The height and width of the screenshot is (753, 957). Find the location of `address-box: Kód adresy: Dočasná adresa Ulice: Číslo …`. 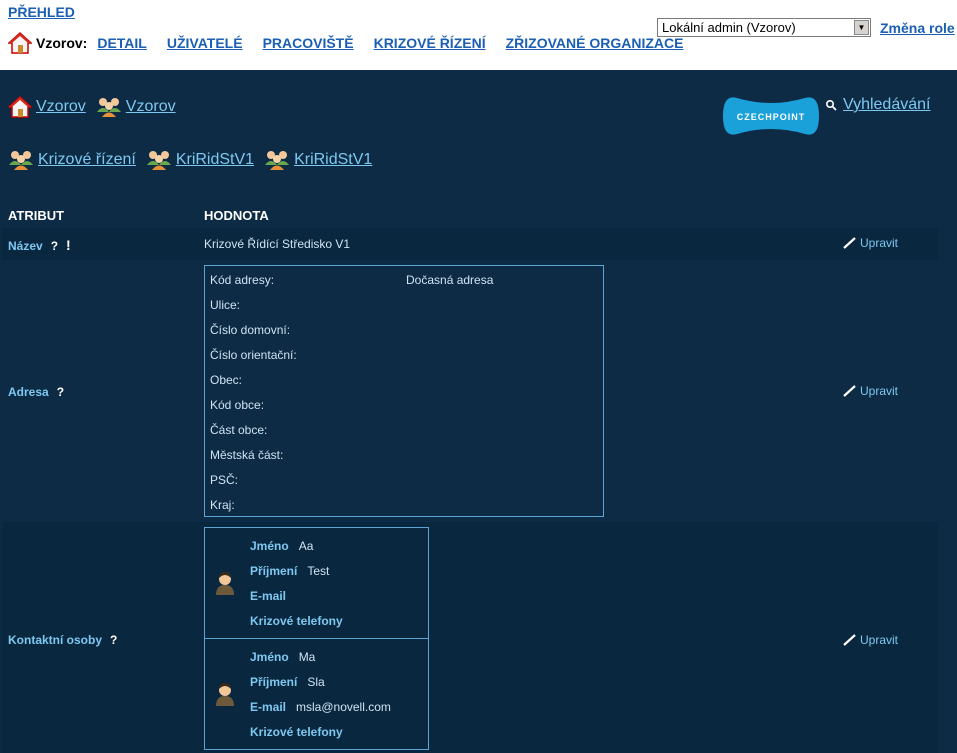

address-box: Kód adresy: Dočasná adresa Ulice: Číslo … is located at coordinates (404, 391).